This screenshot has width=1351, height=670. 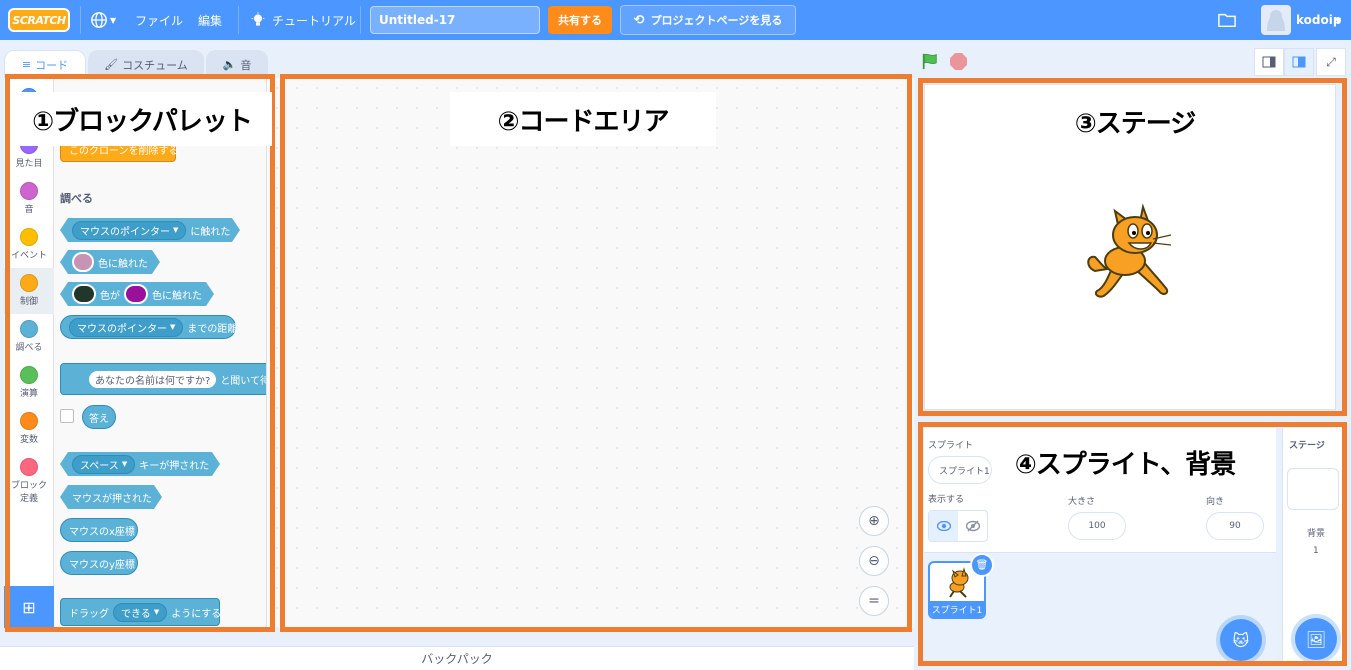 I want to click on answer-checkbox, so click(x=67, y=416).